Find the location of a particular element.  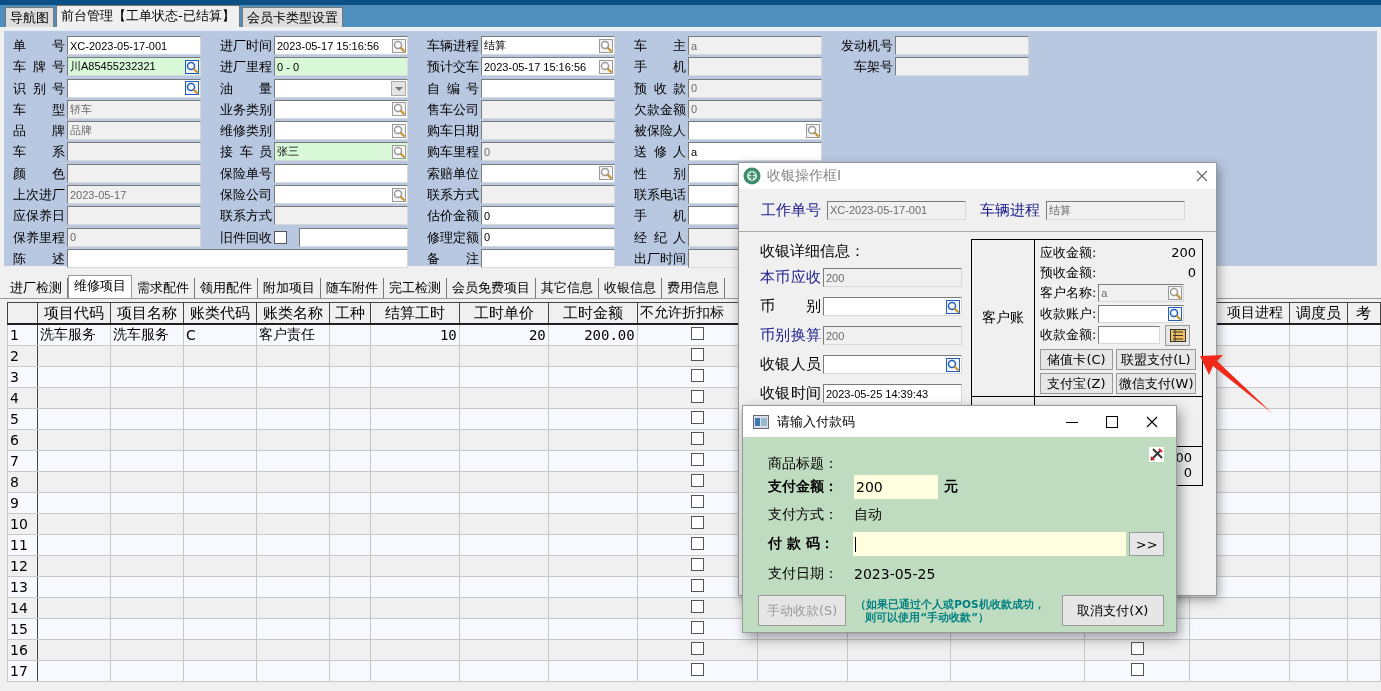

field-label: 进厂时间 is located at coordinates (246, 46).